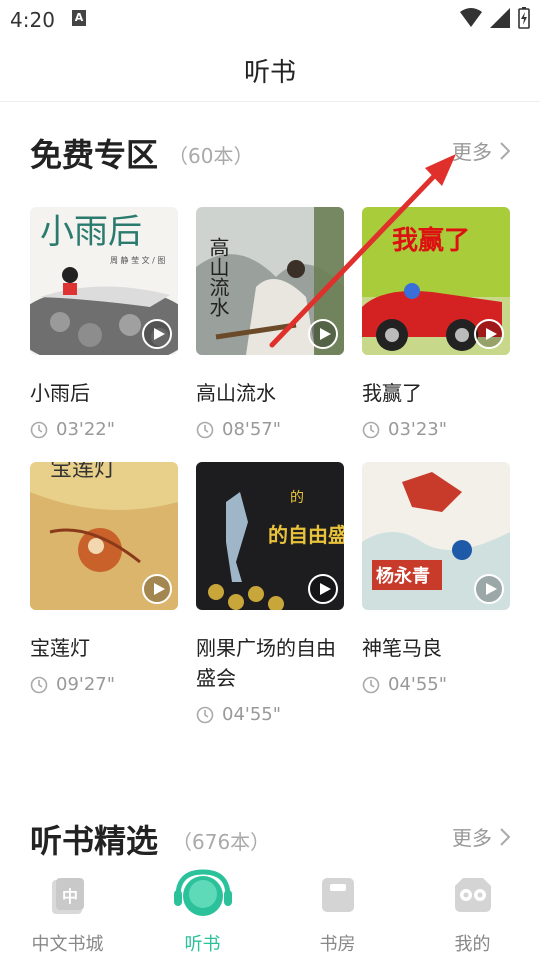 This screenshot has height=960, width=540. I want to click on tab-bookshelf: 书房, so click(337, 911).